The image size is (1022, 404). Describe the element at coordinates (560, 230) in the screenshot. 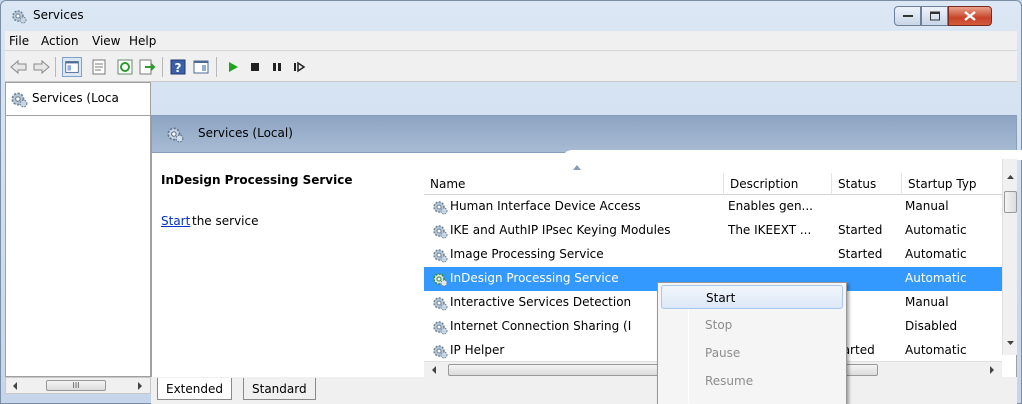

I see `service-name: IKE and AuthIP IPsec Keying Modules` at that location.